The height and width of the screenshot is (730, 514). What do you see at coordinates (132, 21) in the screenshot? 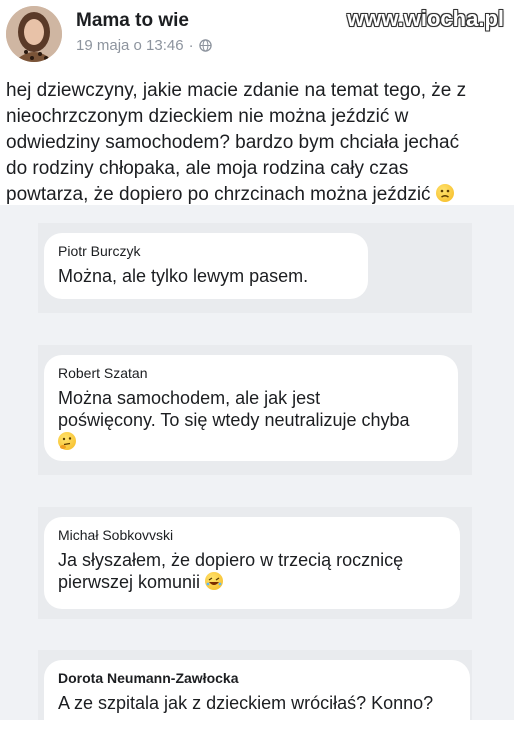
I see `post-author: Mama to wie` at bounding box center [132, 21].